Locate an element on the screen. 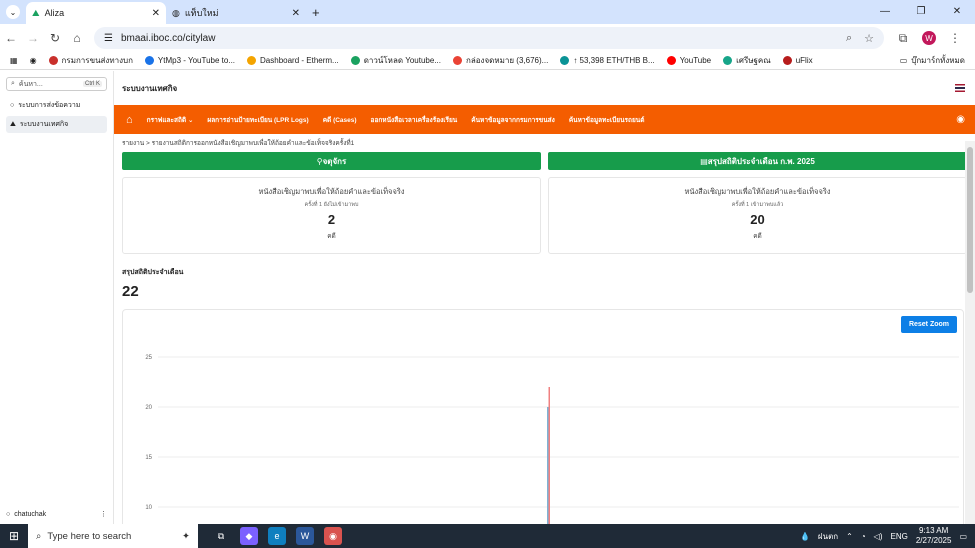  url-bar: ☰ bmaai.iboc.co/citylaw ⌕ ☆ is located at coordinates (489, 38).